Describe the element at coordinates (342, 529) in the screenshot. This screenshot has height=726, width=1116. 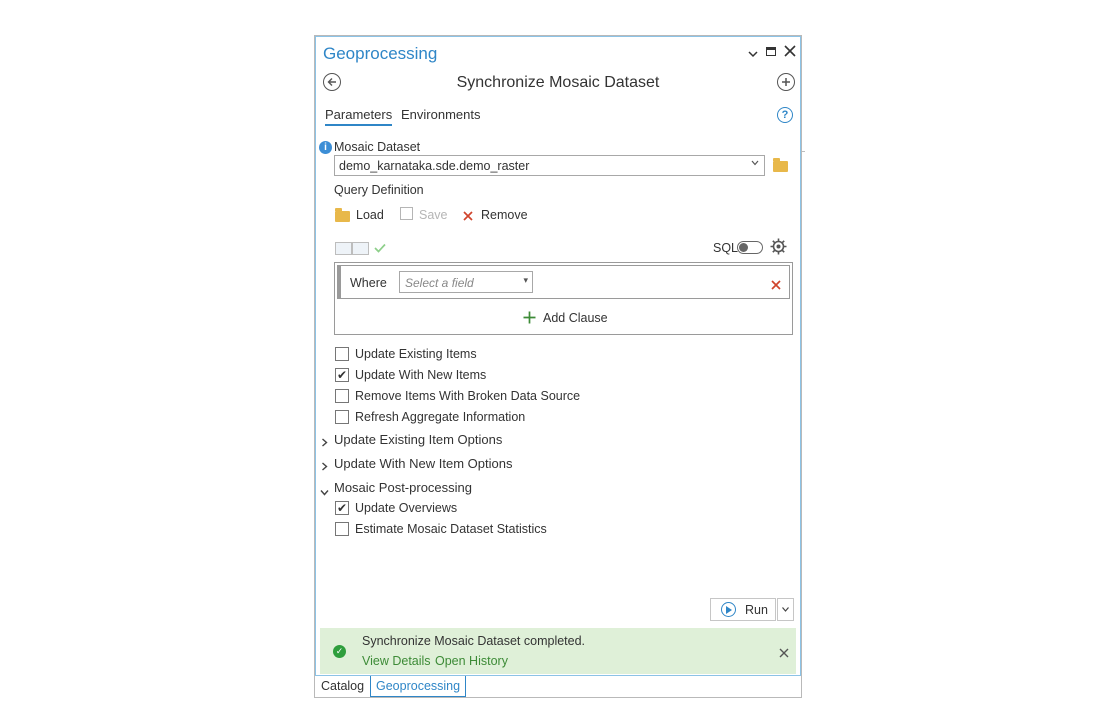
I see `estimate-statistics-checkbox` at that location.